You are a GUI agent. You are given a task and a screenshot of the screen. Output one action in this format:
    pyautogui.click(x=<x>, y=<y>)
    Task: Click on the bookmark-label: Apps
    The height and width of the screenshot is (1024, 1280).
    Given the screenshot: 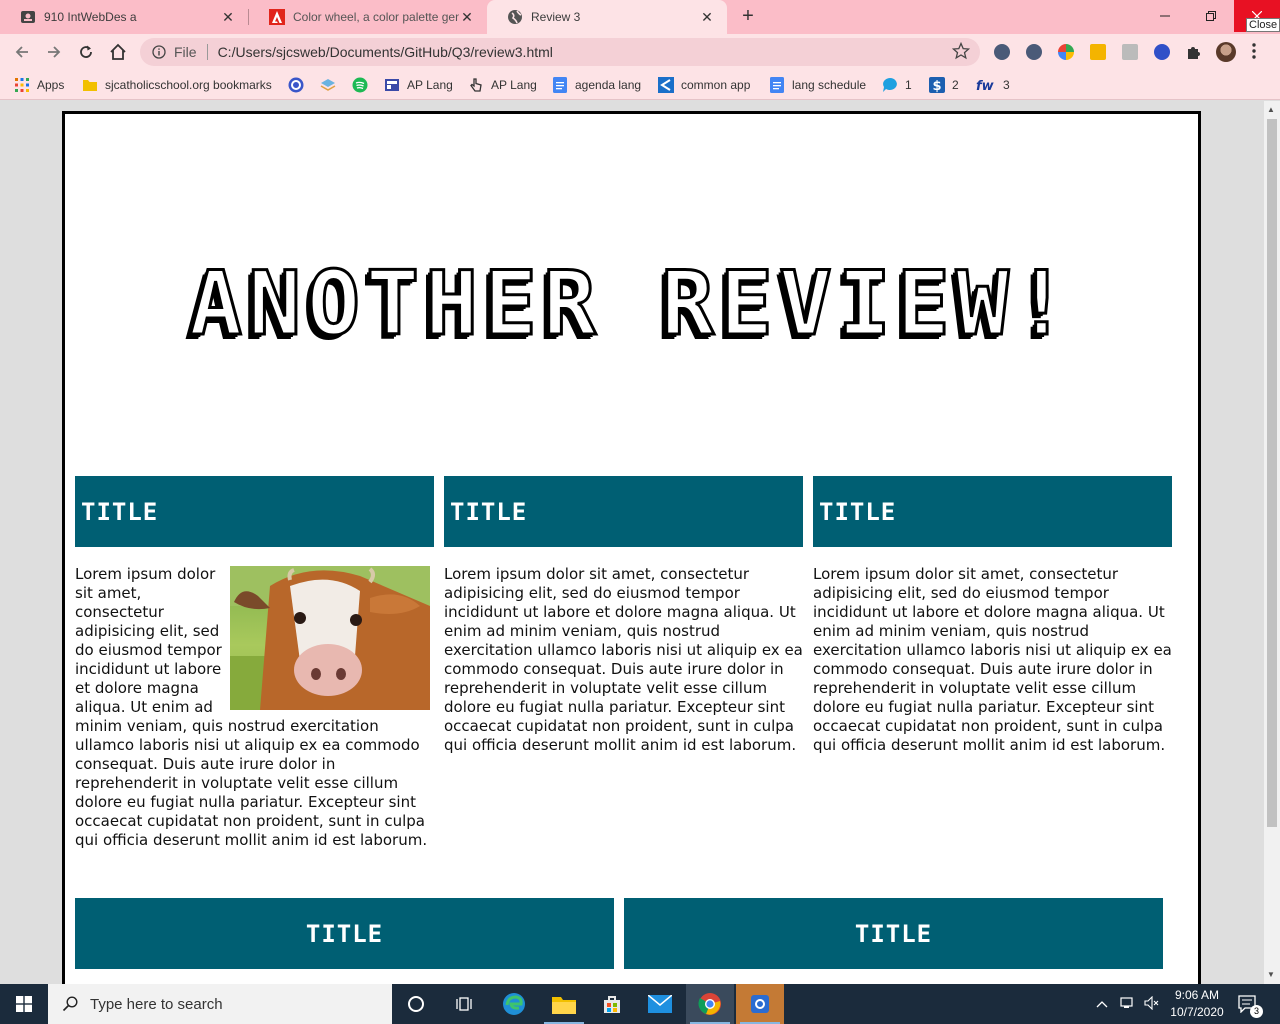 What is the action you would take?
    pyautogui.click(x=51, y=85)
    